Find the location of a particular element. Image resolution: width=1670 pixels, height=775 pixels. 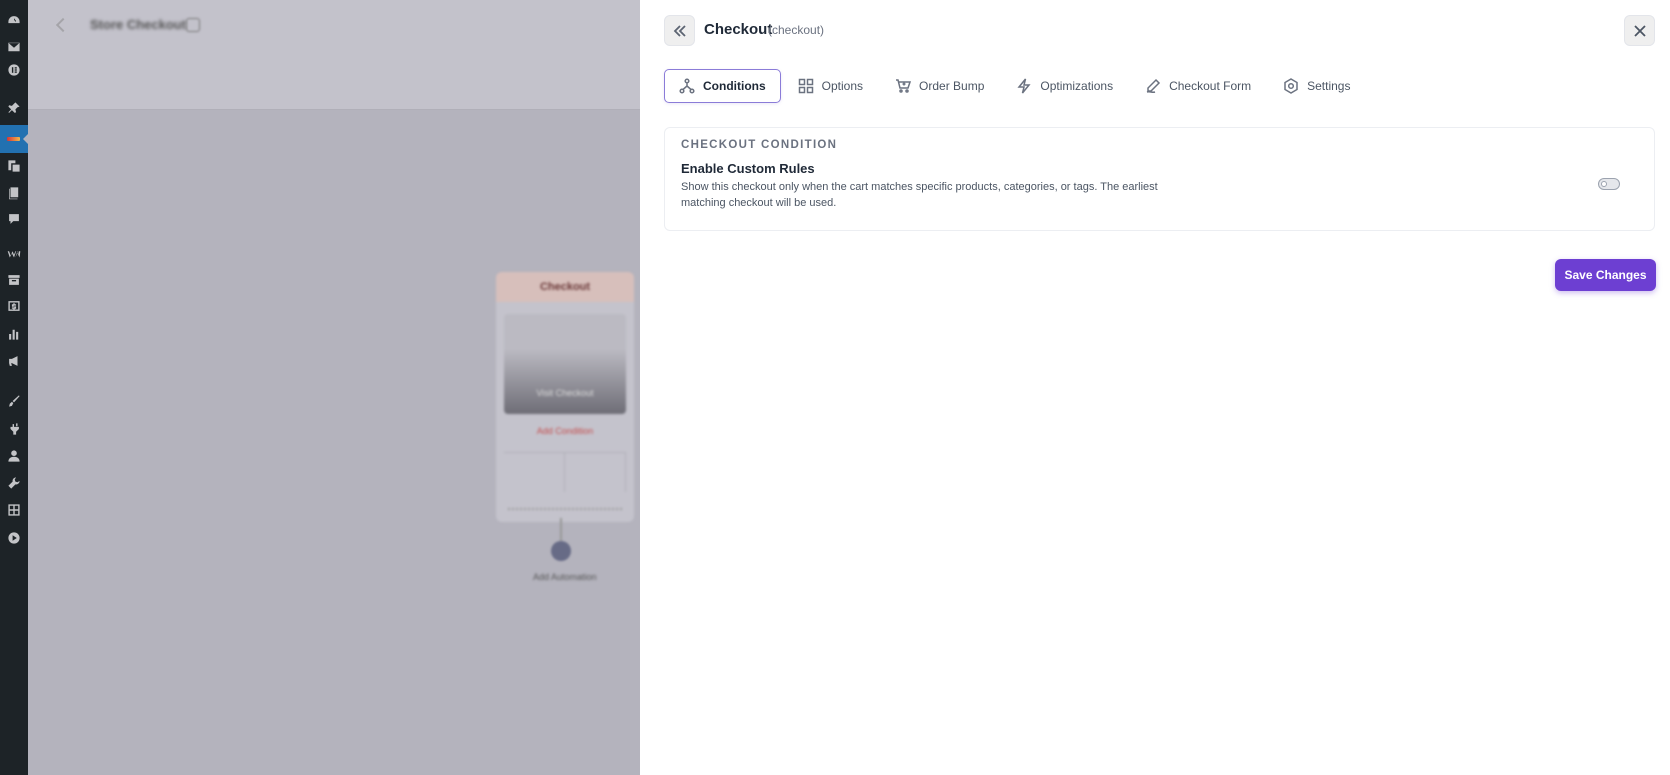

tab-label: Conditions is located at coordinates (734, 86).